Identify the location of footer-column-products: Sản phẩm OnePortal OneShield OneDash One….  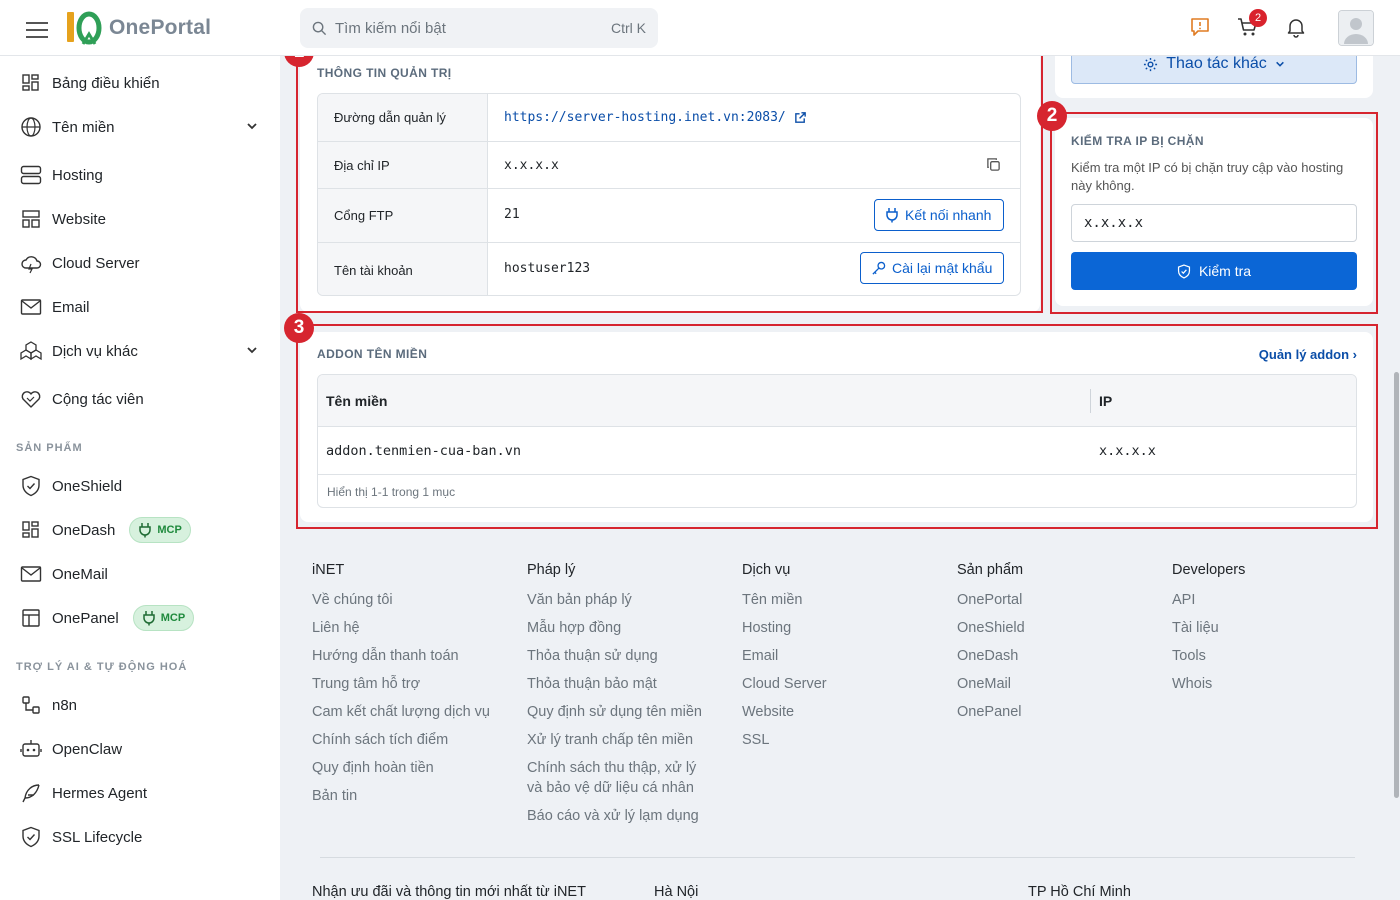
(1057, 646).